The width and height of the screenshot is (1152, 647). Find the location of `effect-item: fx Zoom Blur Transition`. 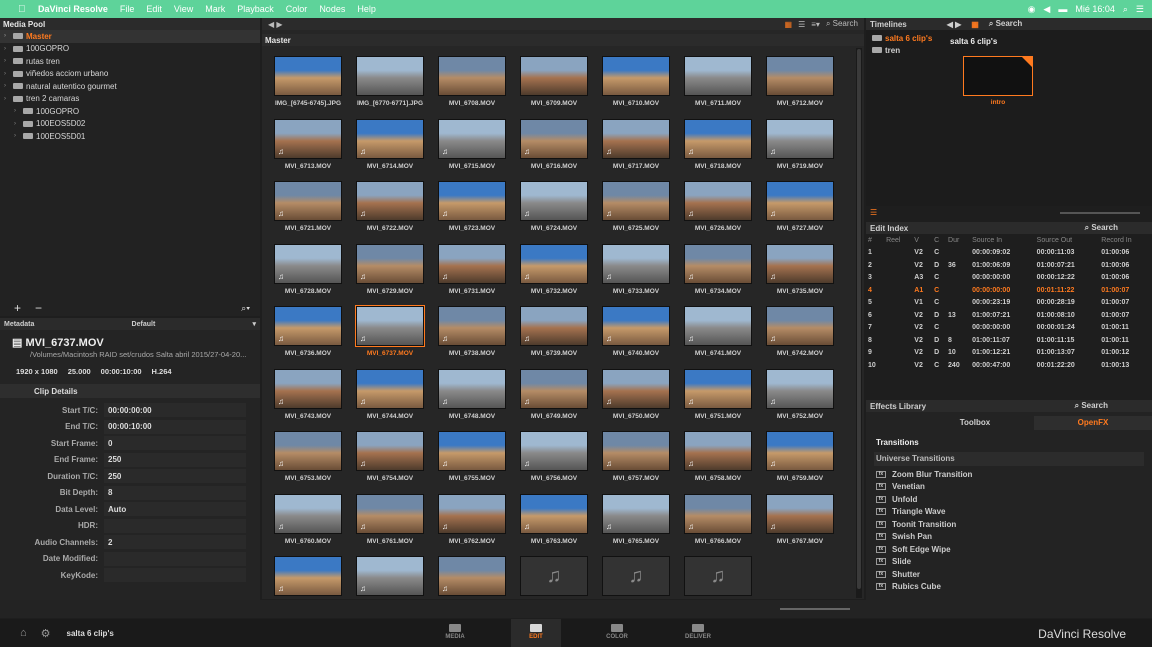

effect-item: fx Zoom Blur Transition is located at coordinates (1009, 474).